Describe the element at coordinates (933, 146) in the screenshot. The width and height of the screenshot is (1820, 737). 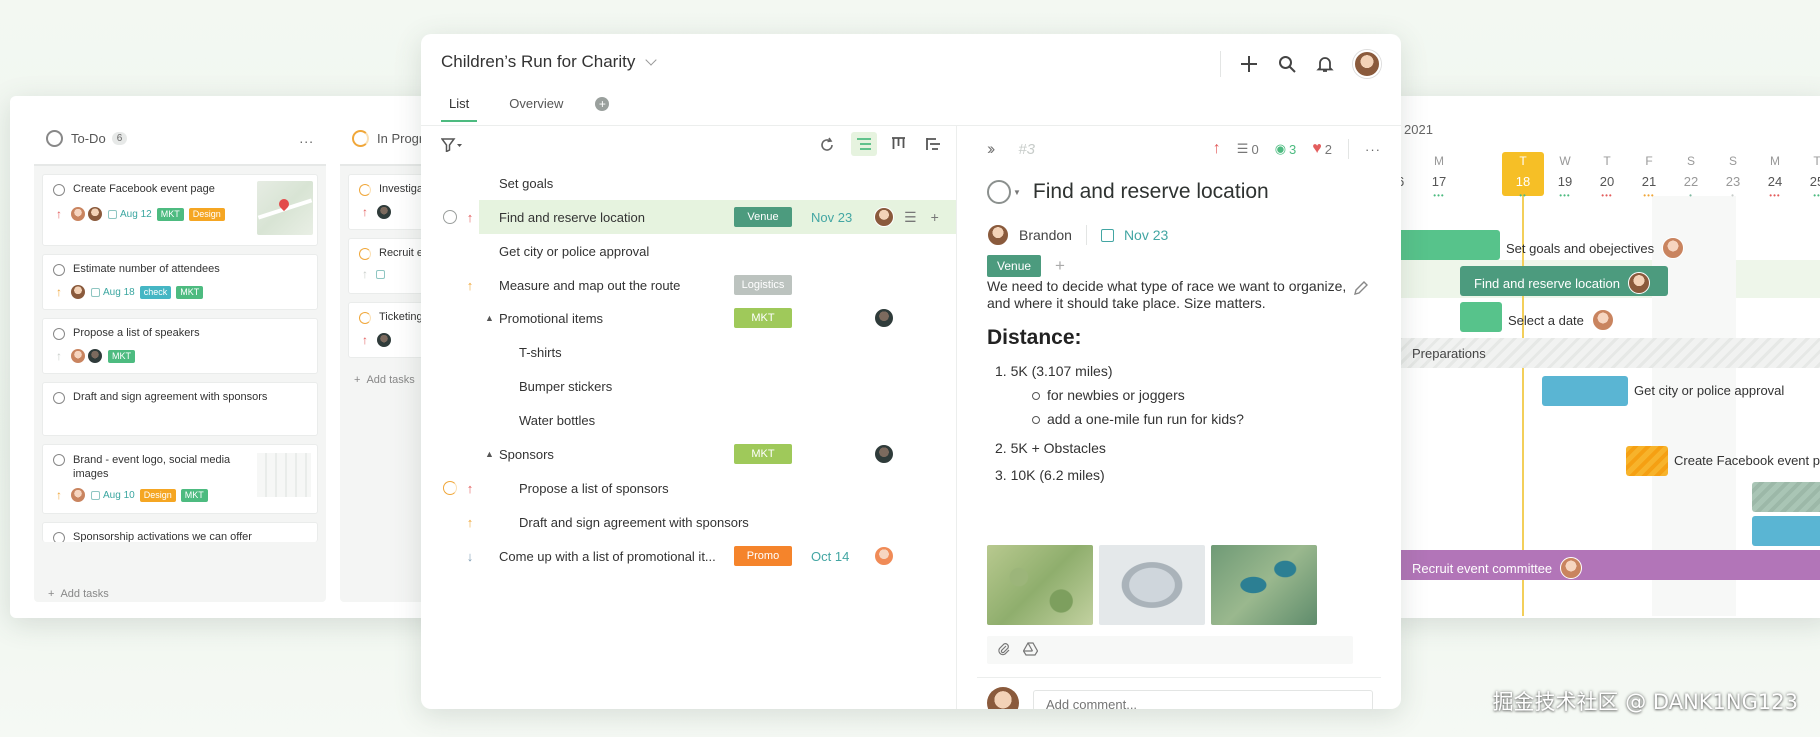
I see `gantt-view-icon` at that location.